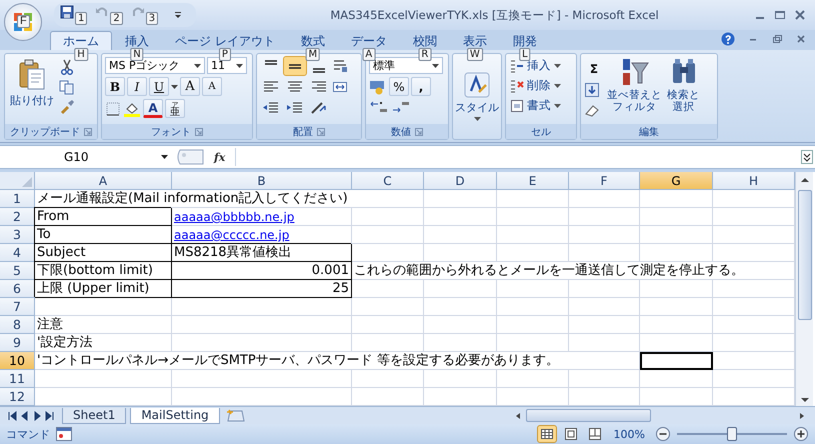 This screenshot has width=815, height=444. I want to click on column-header: C, so click(388, 181).